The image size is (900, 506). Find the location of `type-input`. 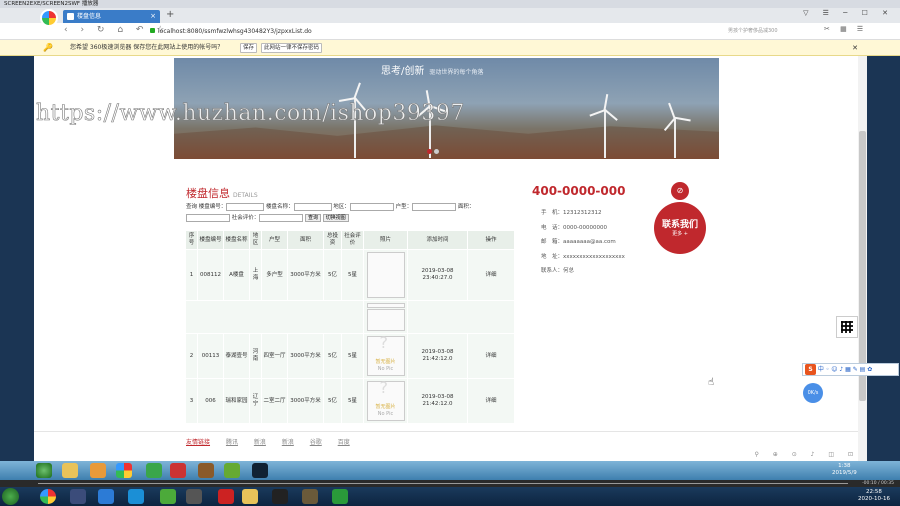

type-input is located at coordinates (434, 206).